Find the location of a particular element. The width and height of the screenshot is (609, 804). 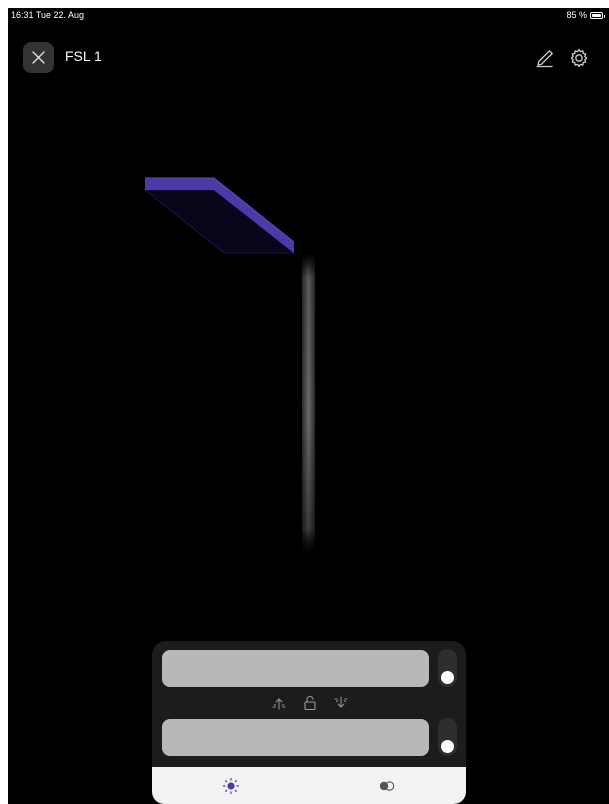

tab-color is located at coordinates (387, 786).